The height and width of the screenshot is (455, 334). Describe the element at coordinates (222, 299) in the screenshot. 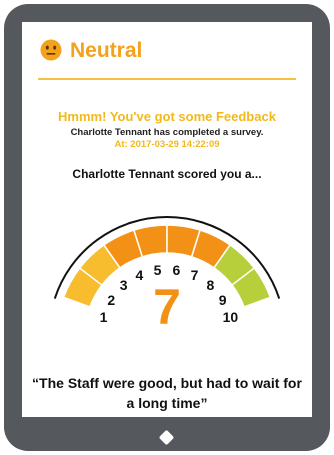

I see `scale-tick-9: 9` at that location.